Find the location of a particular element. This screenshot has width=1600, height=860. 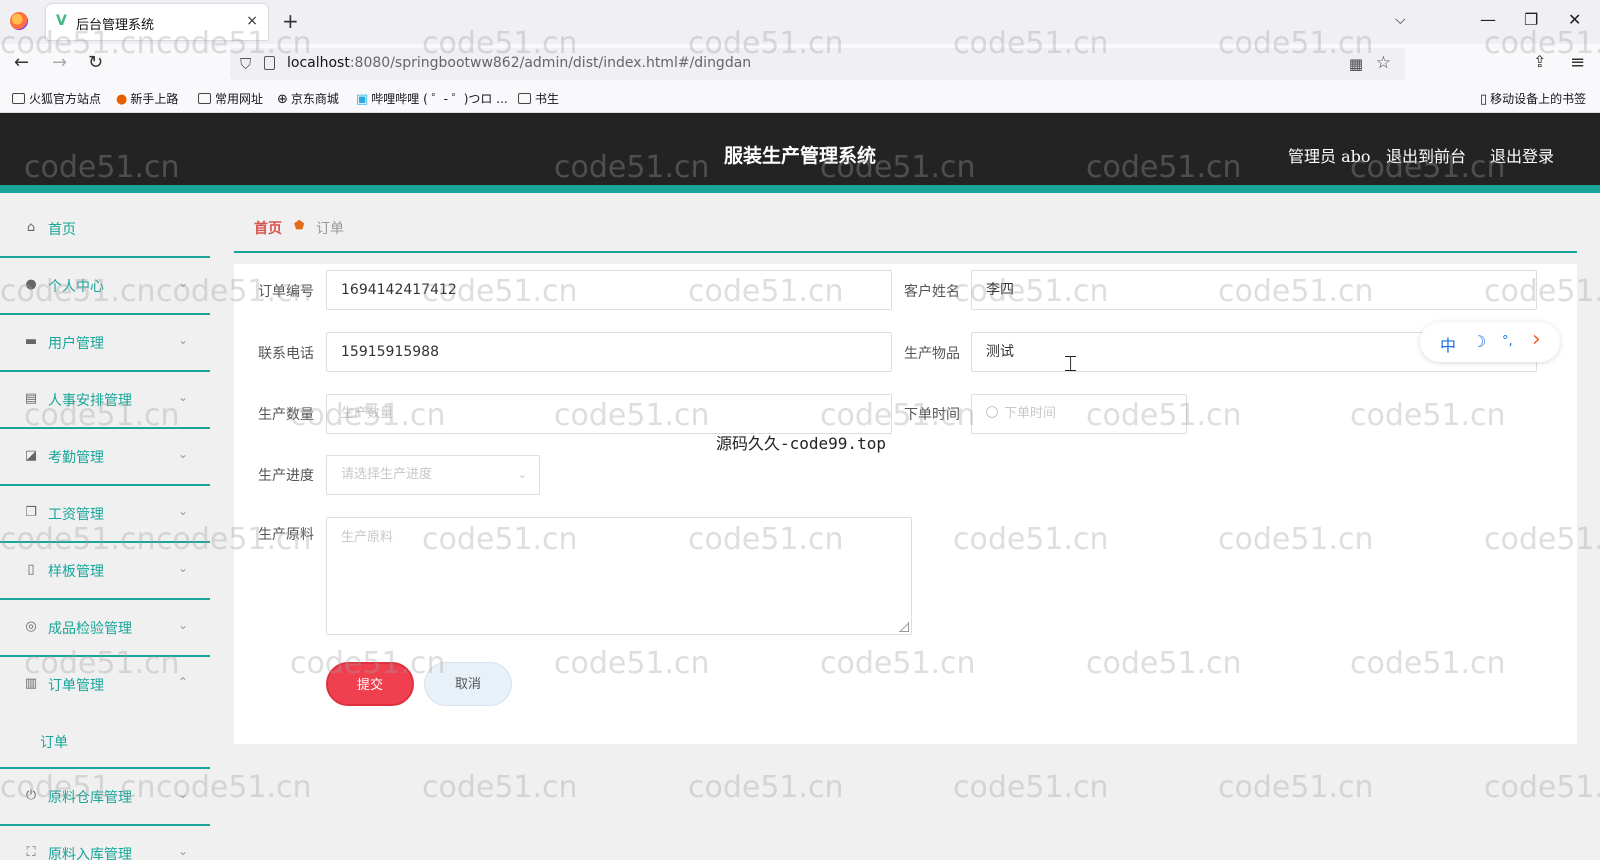

url-host: localhost is located at coordinates (318, 63).